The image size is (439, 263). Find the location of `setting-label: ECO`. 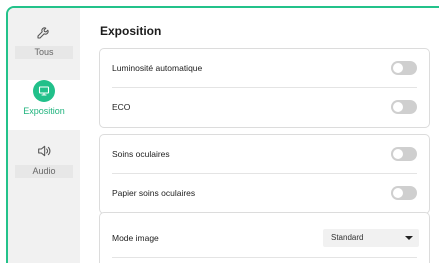

setting-label: ECO is located at coordinates (121, 107).